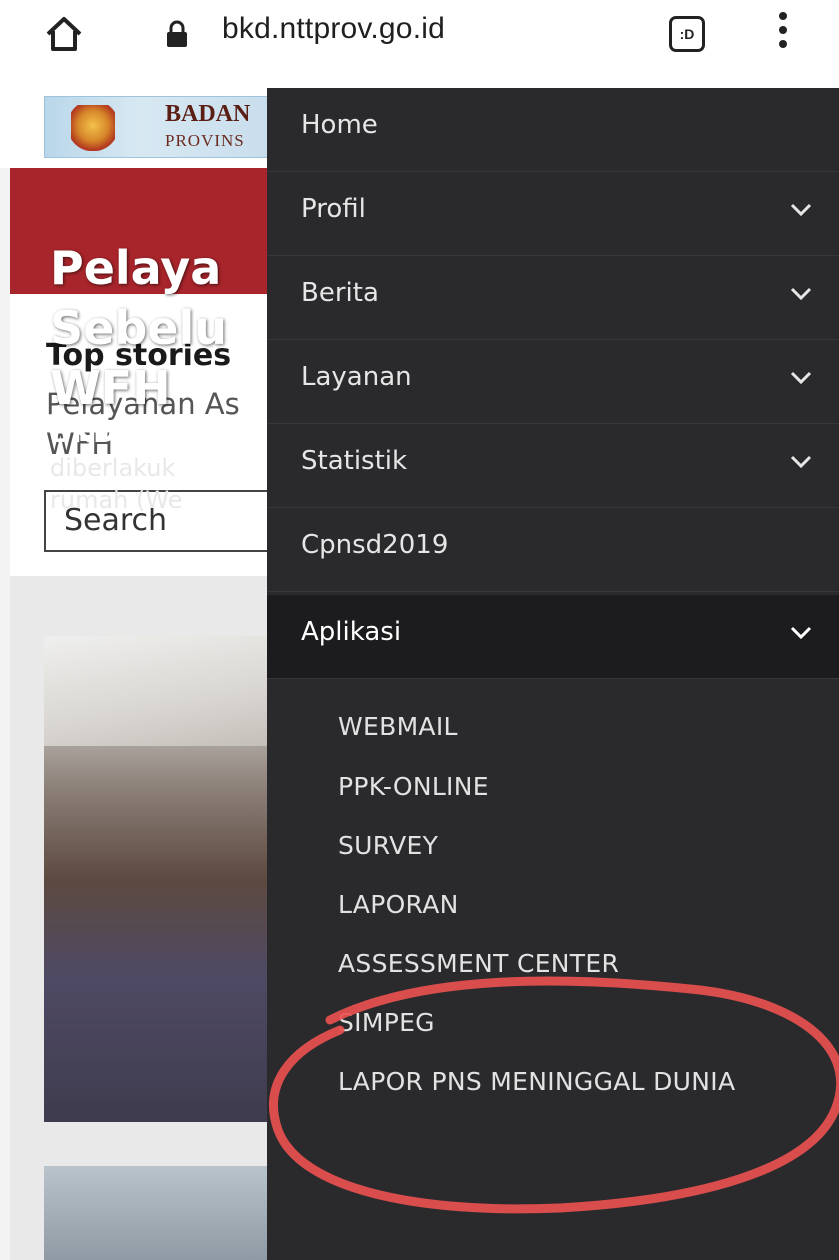 This screenshot has height=1260, width=839. Describe the element at coordinates (340, 293) in the screenshot. I see `nav-item-label: Berita` at that location.